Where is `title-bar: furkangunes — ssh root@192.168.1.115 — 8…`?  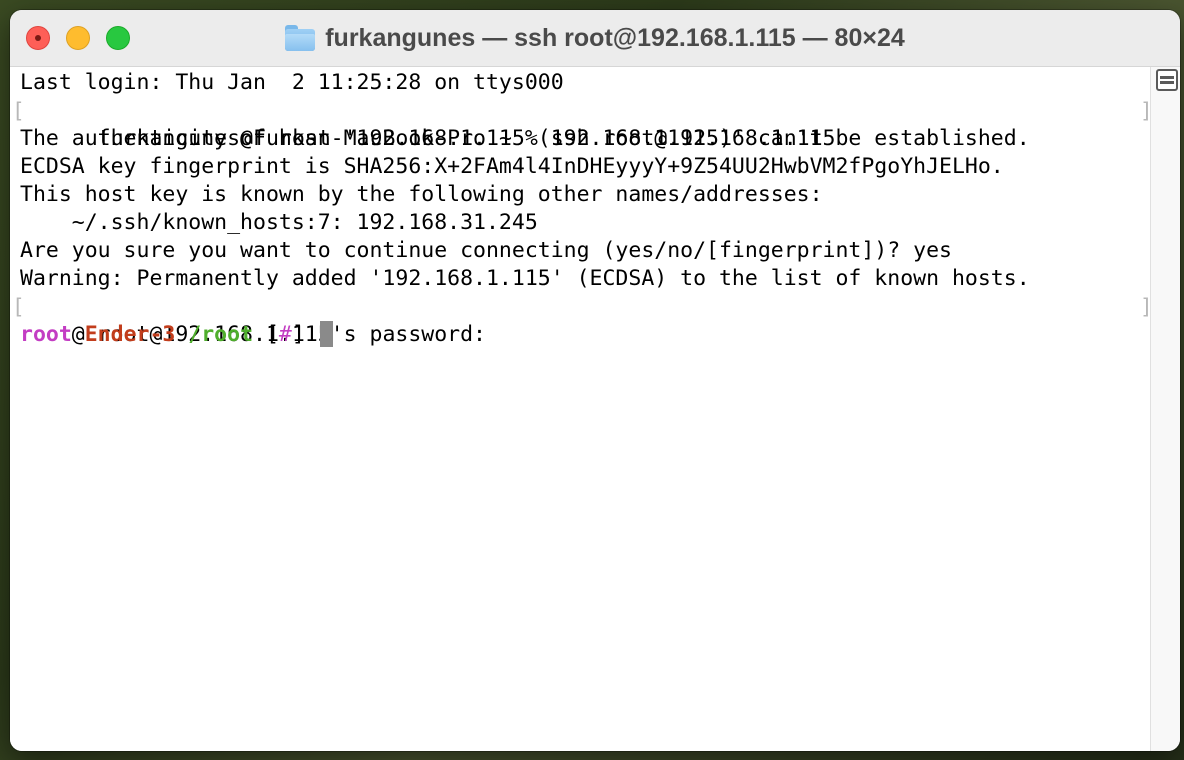 title-bar: furkangunes — ssh root@192.168.1.115 — 8… is located at coordinates (595, 38).